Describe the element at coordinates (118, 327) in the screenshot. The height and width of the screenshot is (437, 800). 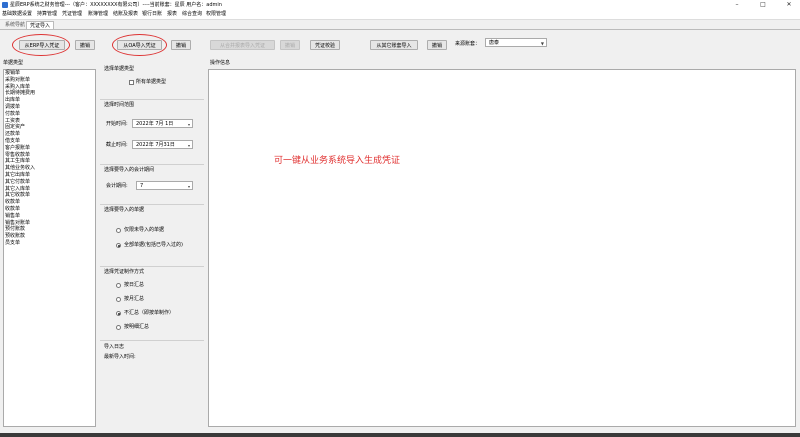
I see `by-detail-radio` at that location.